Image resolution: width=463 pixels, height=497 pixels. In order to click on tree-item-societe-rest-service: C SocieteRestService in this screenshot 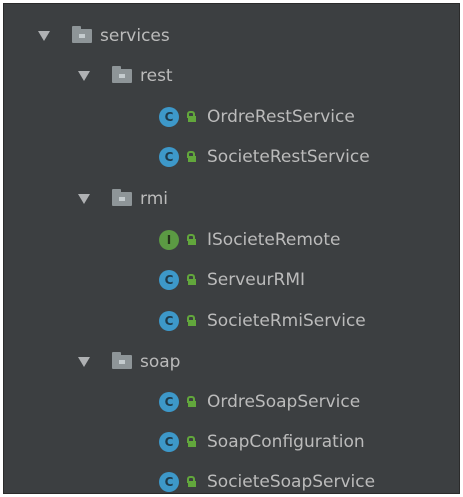, I will do `click(231, 157)`.